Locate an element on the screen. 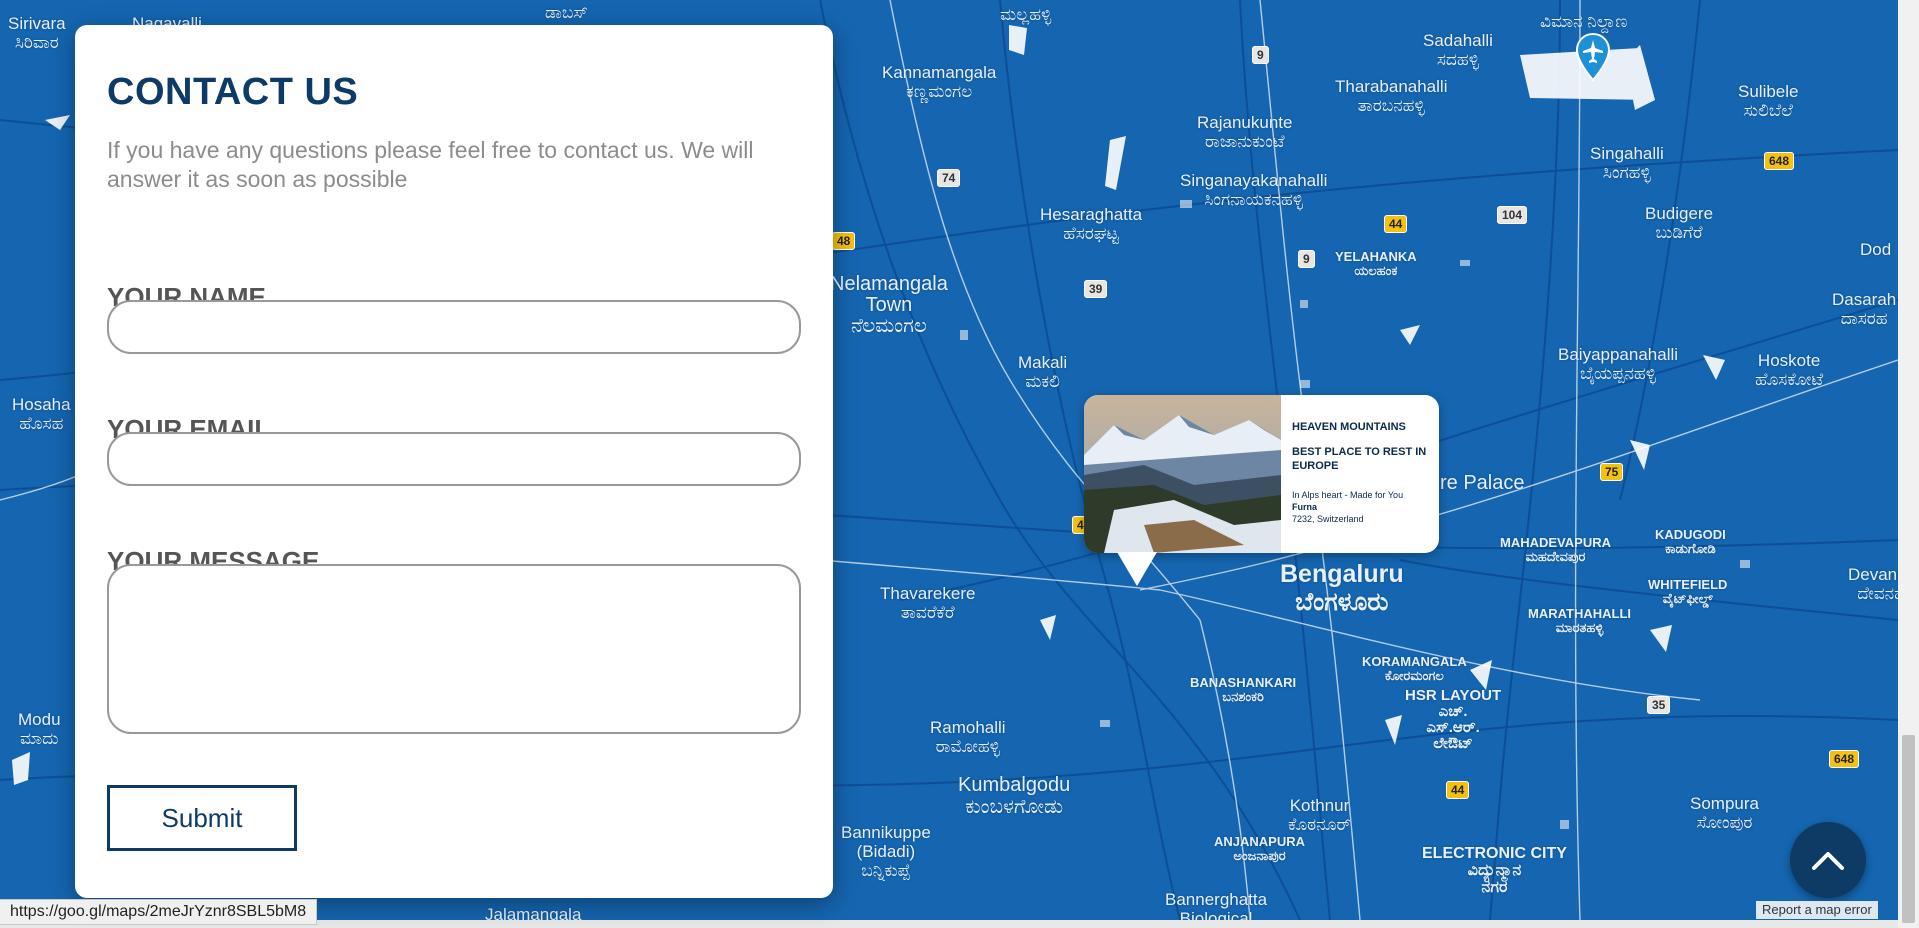 The width and height of the screenshot is (1919, 928). place-label: ಡಾಬಸ್ is located at coordinates (566, 12).